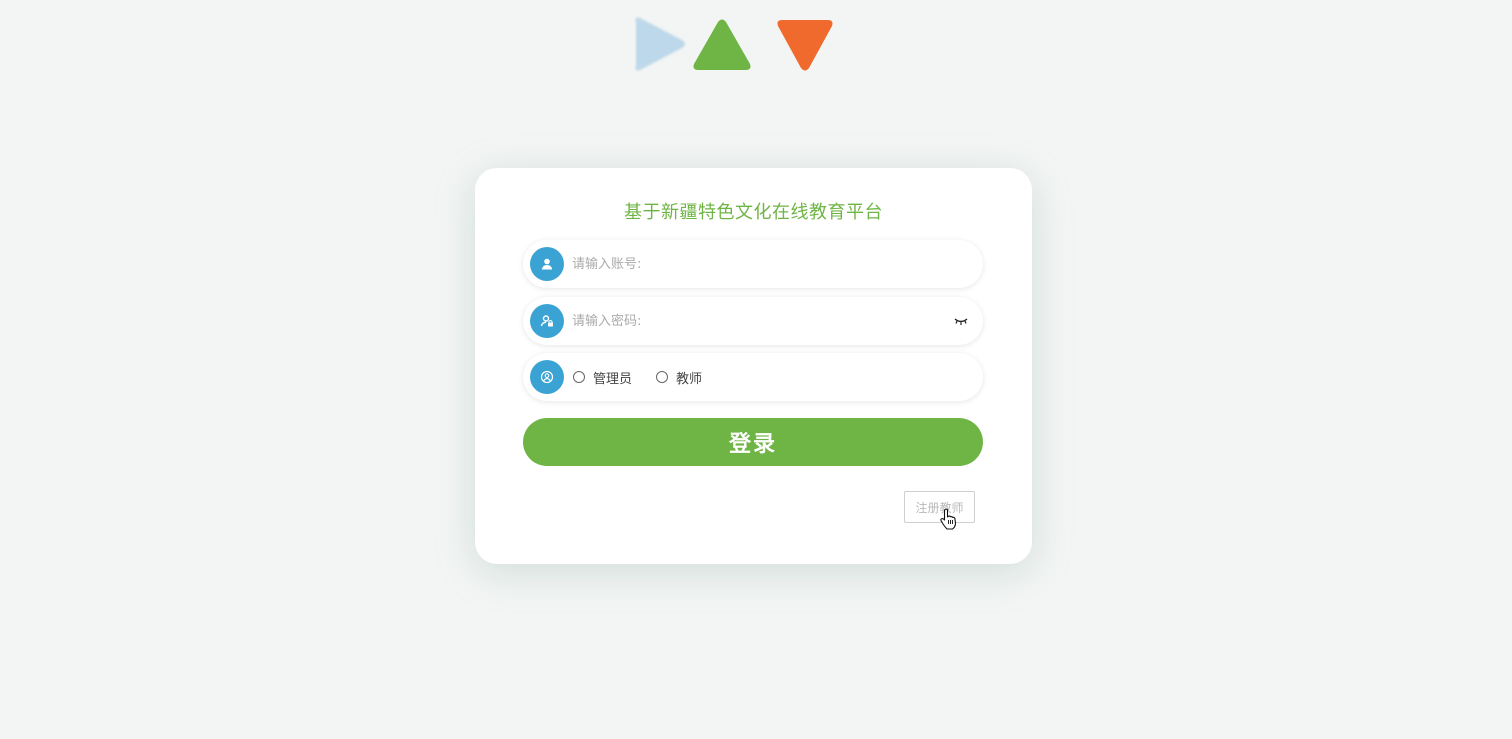 Image resolution: width=1512 pixels, height=739 pixels. I want to click on user-icon, so click(547, 264).